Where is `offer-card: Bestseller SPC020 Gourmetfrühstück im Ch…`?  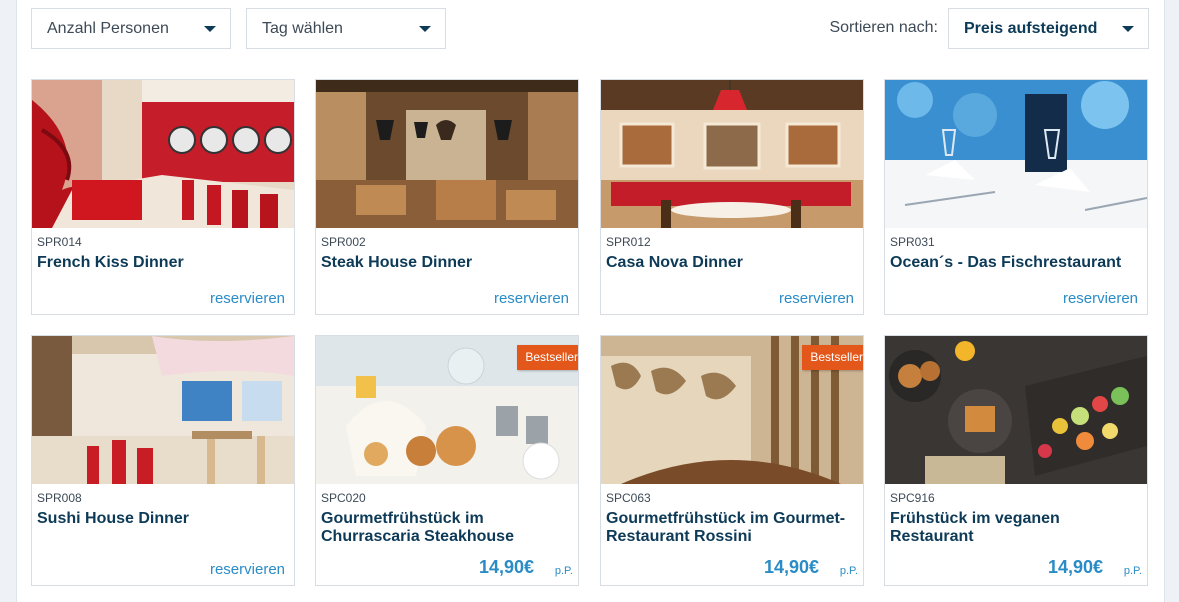 offer-card: Bestseller SPC020 Gourmetfrühstück im Ch… is located at coordinates (447, 460).